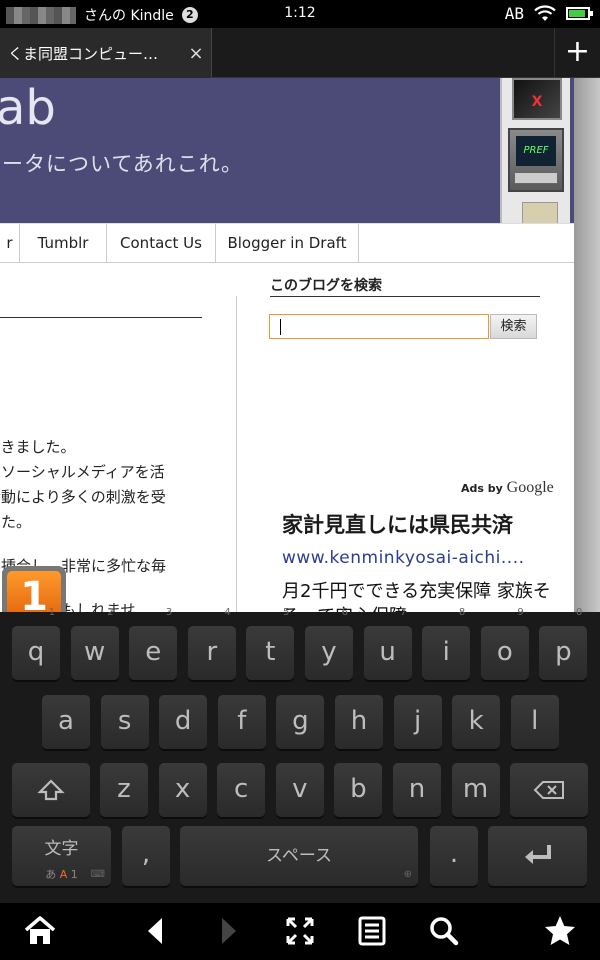 This screenshot has width=600, height=960. I want to click on browser-tab-bar: くま同盟コンピュー… × +, so click(300, 53).